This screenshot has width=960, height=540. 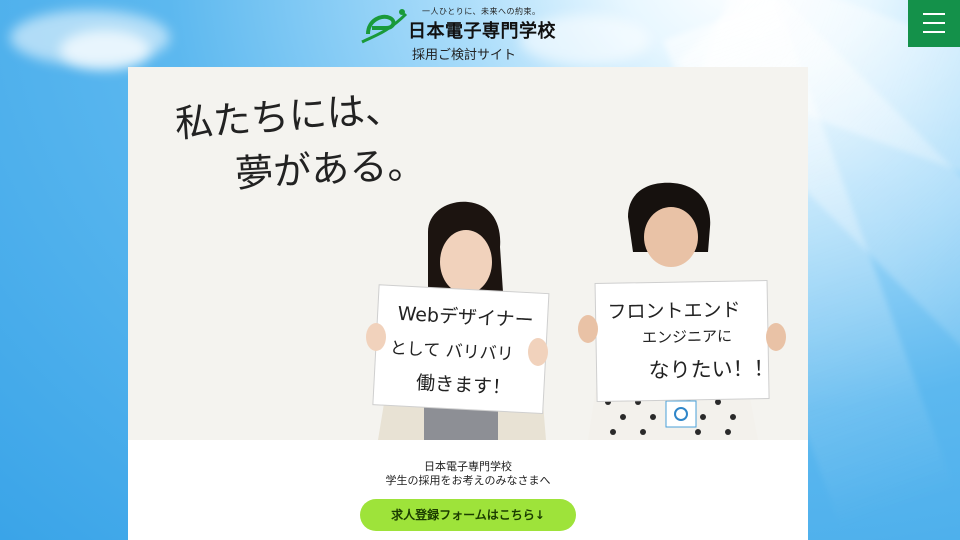 I want to click on logo-mark-icon, so click(x=384, y=26).